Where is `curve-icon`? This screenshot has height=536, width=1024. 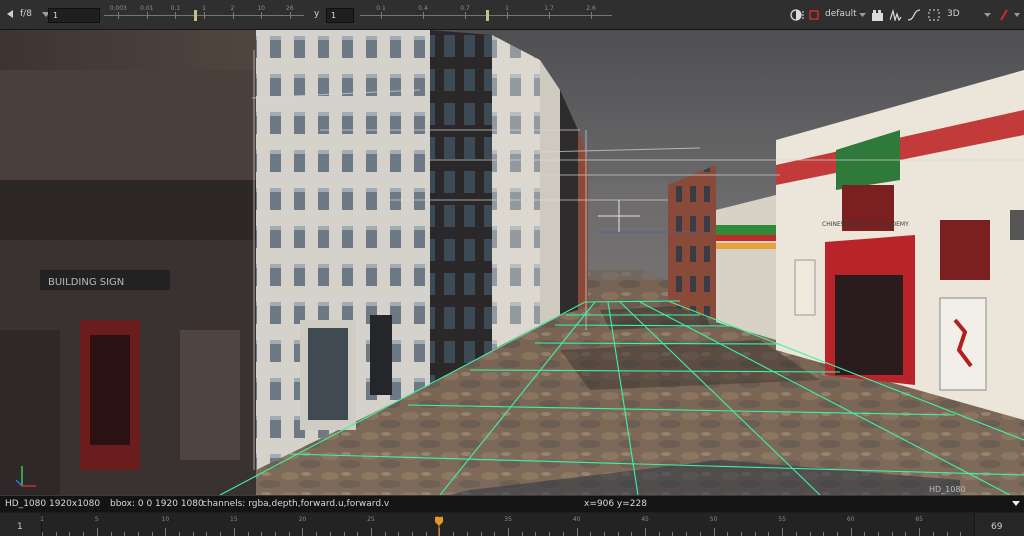
curve-icon is located at coordinates (914, 15).